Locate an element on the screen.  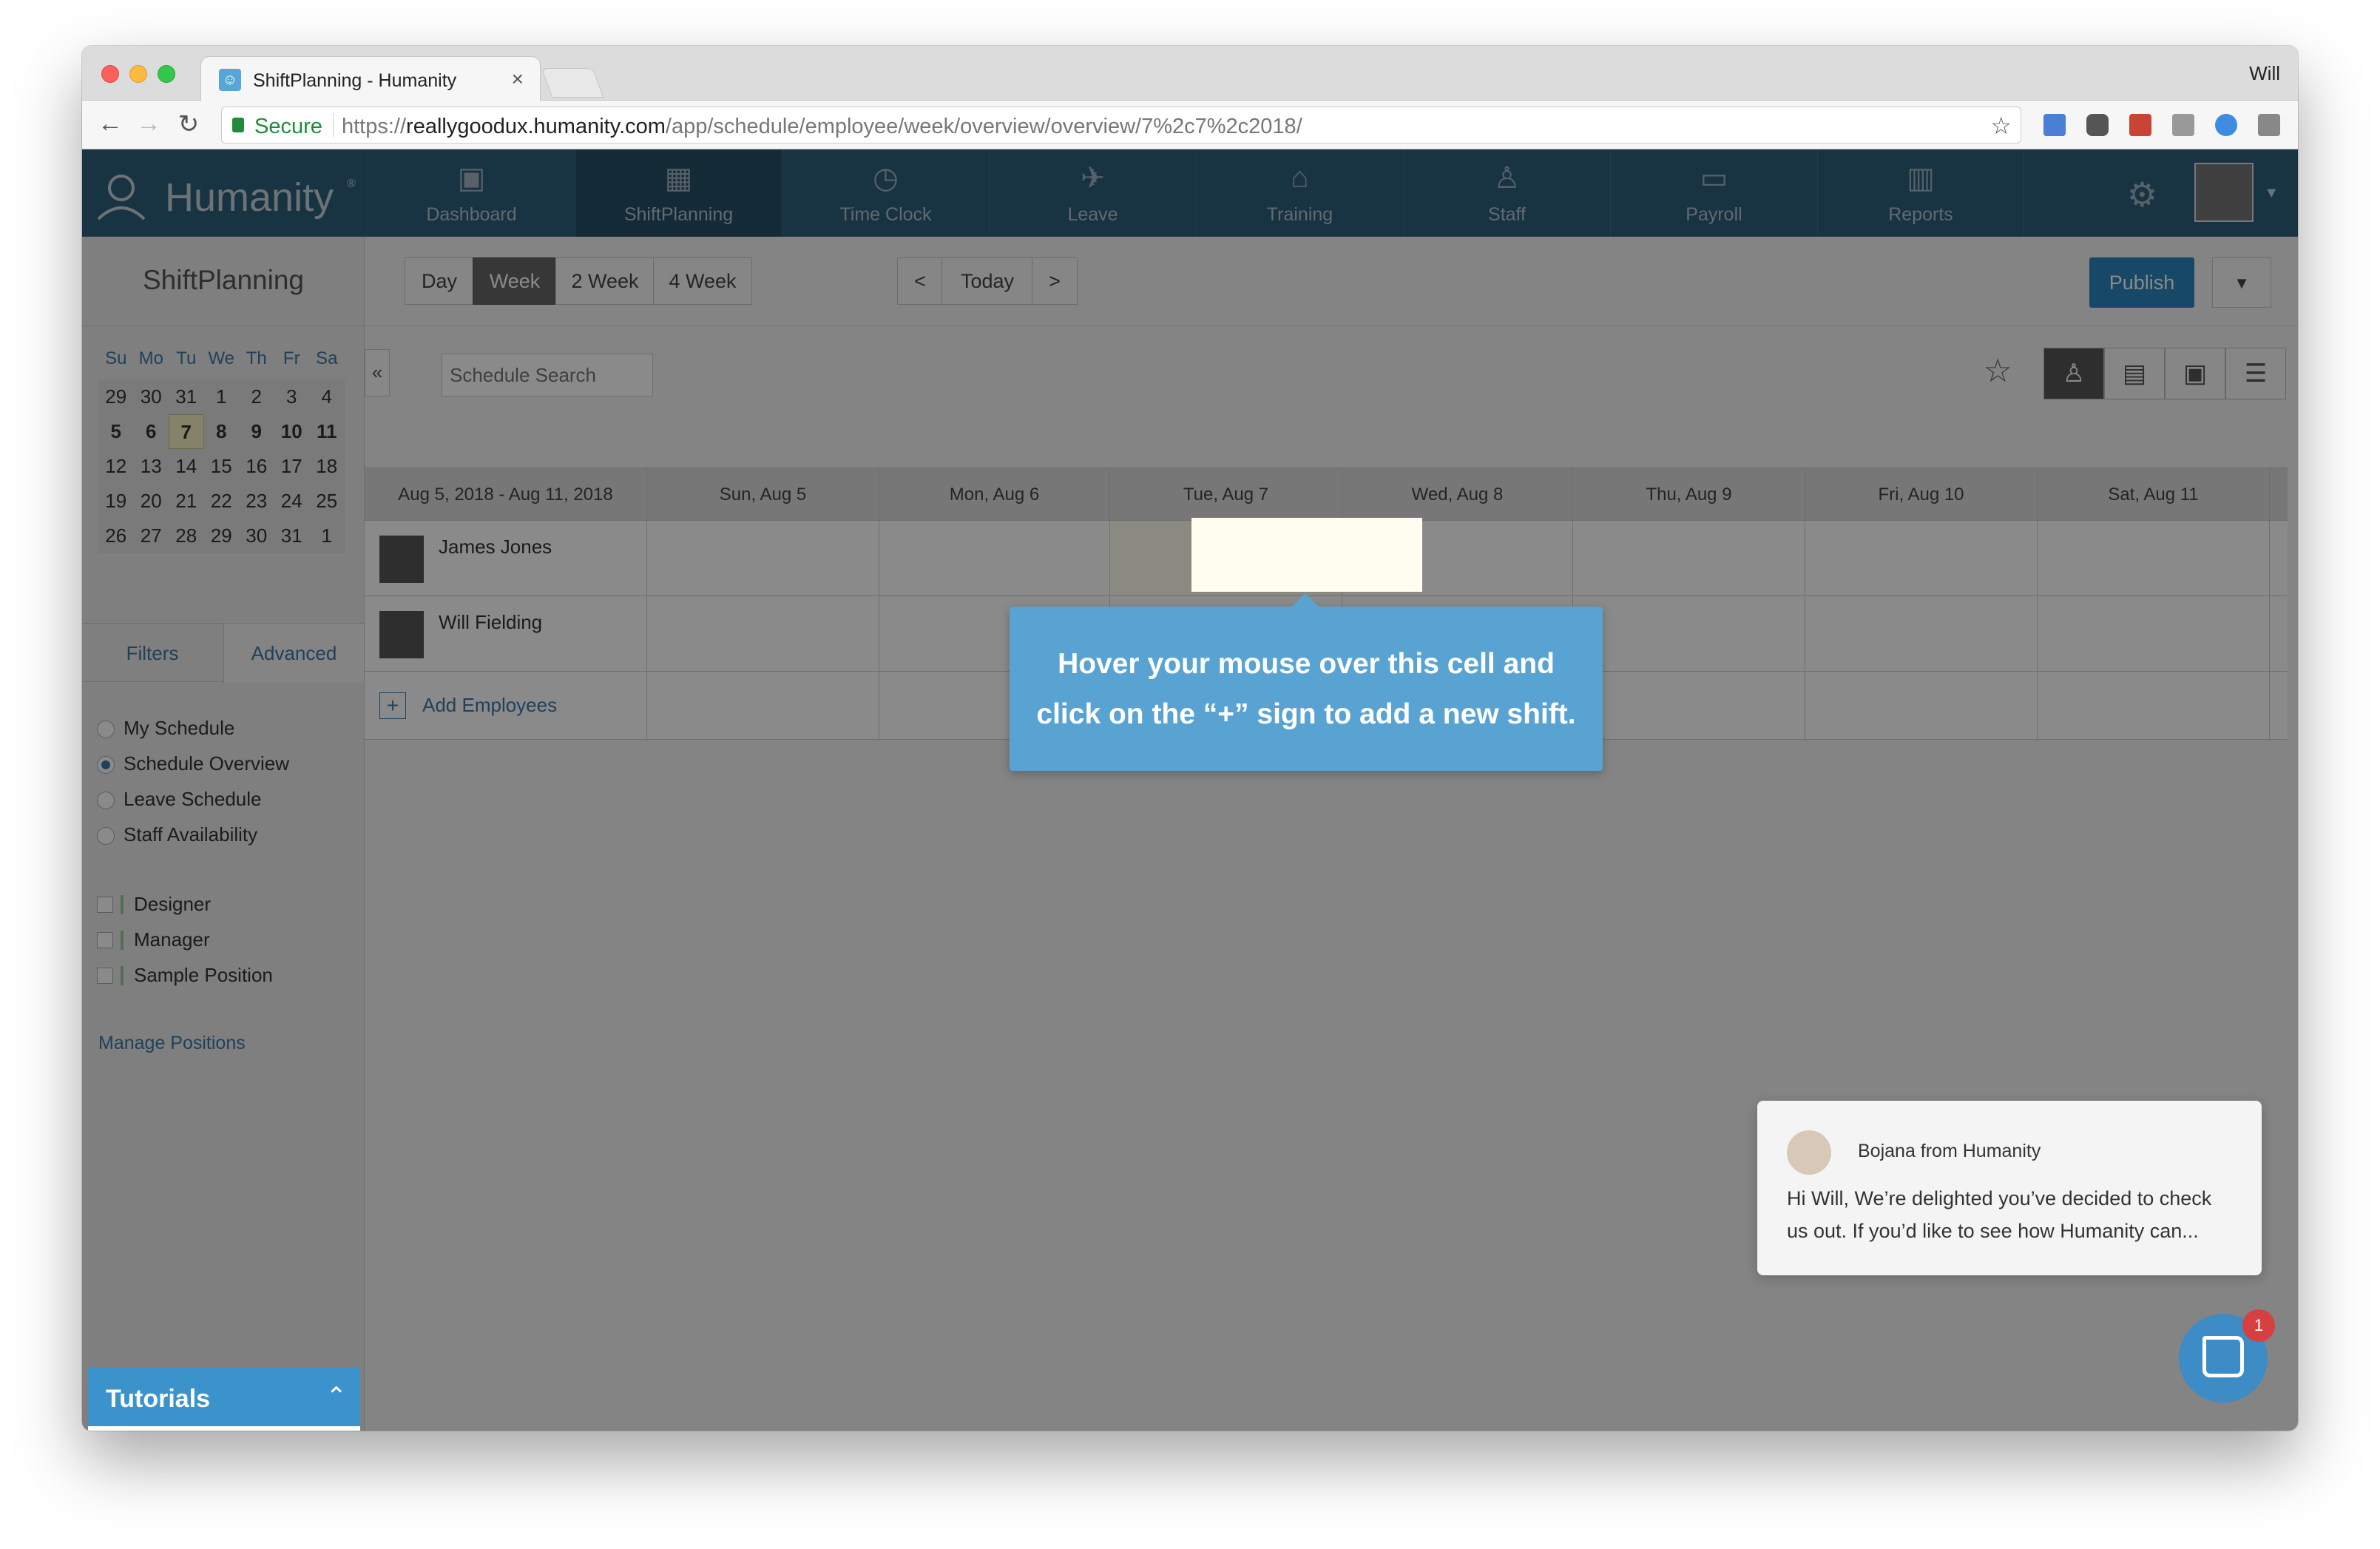
browser-tab: ☺ ShiftPlanning - Humanity × is located at coordinates (370, 79).